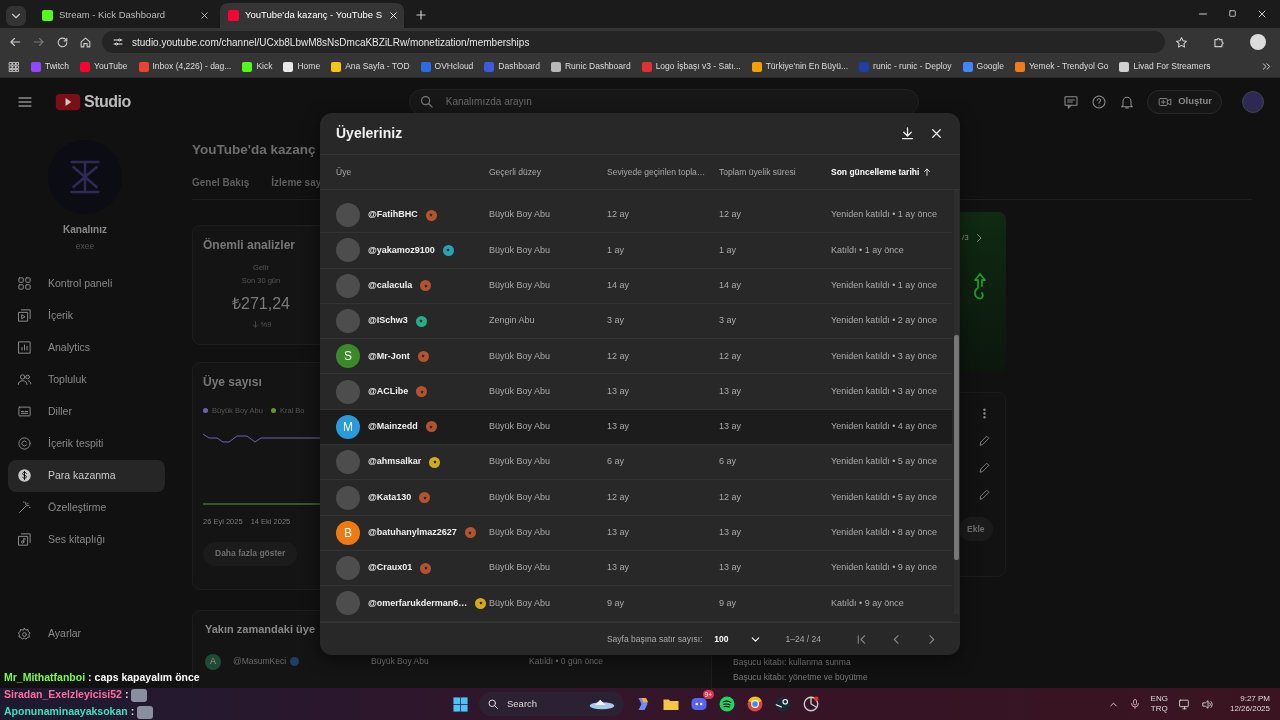 This screenshot has height=720, width=1280. Describe the element at coordinates (636, 251) in the screenshot. I see `member-row: @yakamoz9100 Büyük Boy Abu 1 ay 1 ay Katıldı • 1 ay önce` at that location.